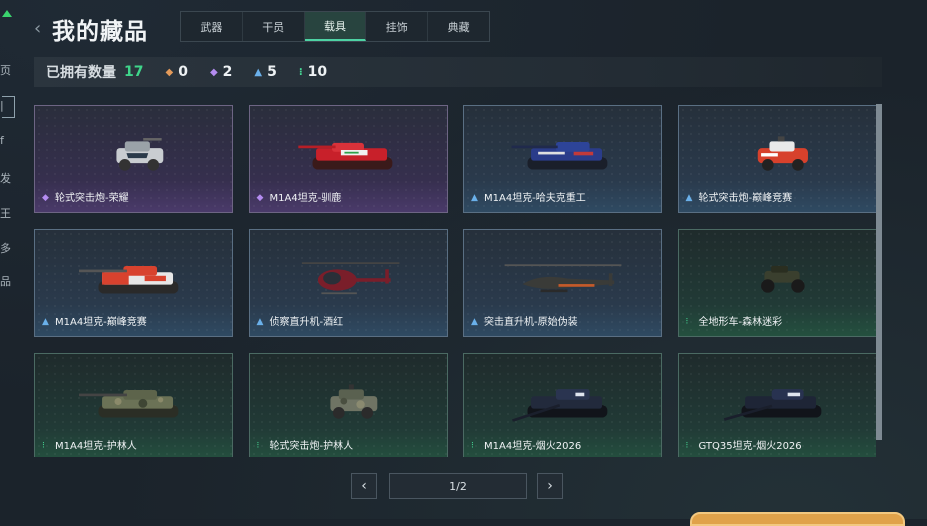 The width and height of the screenshot is (927, 526). I want to click on vehicle-card: ◆ M1A4坦克-驯鹿, so click(348, 159).